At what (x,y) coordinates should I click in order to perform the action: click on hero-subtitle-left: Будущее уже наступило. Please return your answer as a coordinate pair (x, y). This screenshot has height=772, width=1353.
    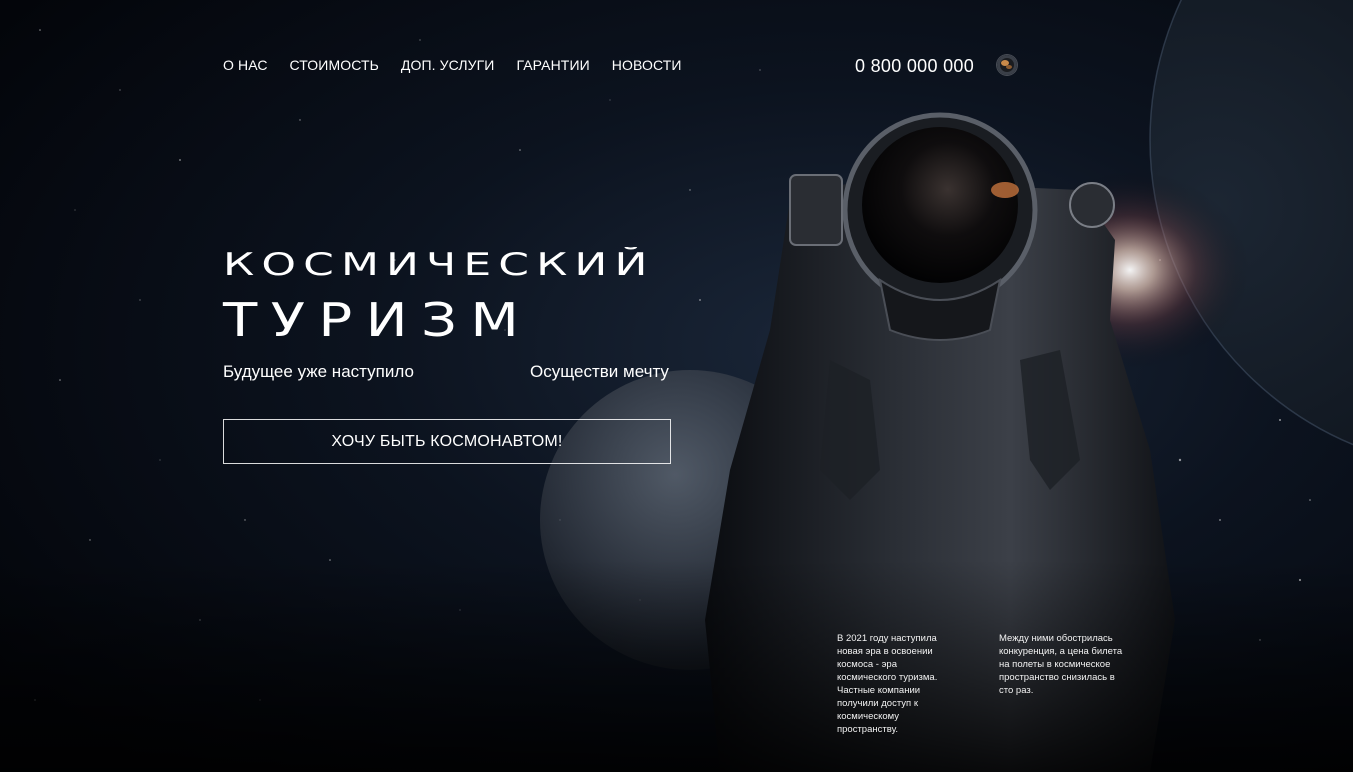
    Looking at the image, I should click on (318, 371).